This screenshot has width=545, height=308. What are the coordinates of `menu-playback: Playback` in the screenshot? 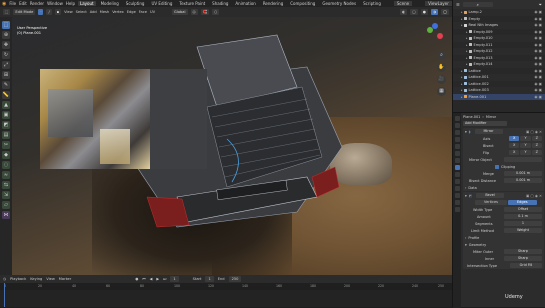 It's located at (18, 279).